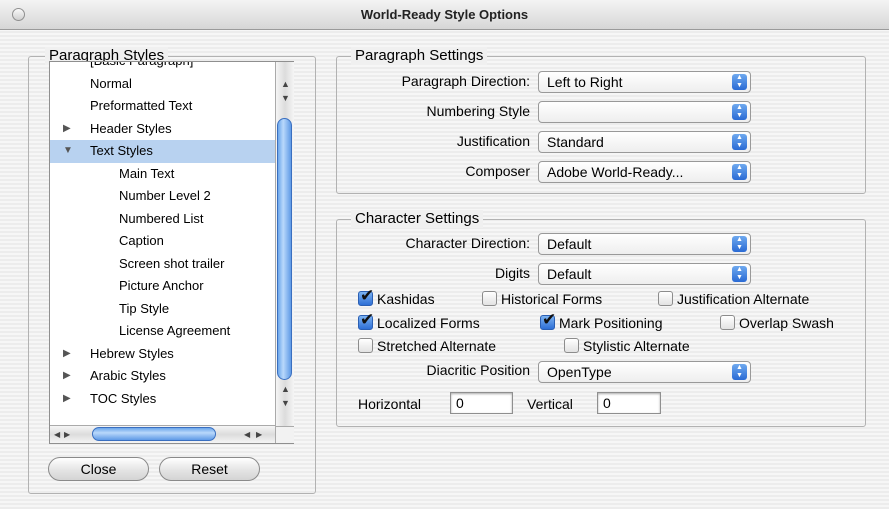  Describe the element at coordinates (154, 434) in the screenshot. I see `list-horizontal-scroll-thumb` at that location.